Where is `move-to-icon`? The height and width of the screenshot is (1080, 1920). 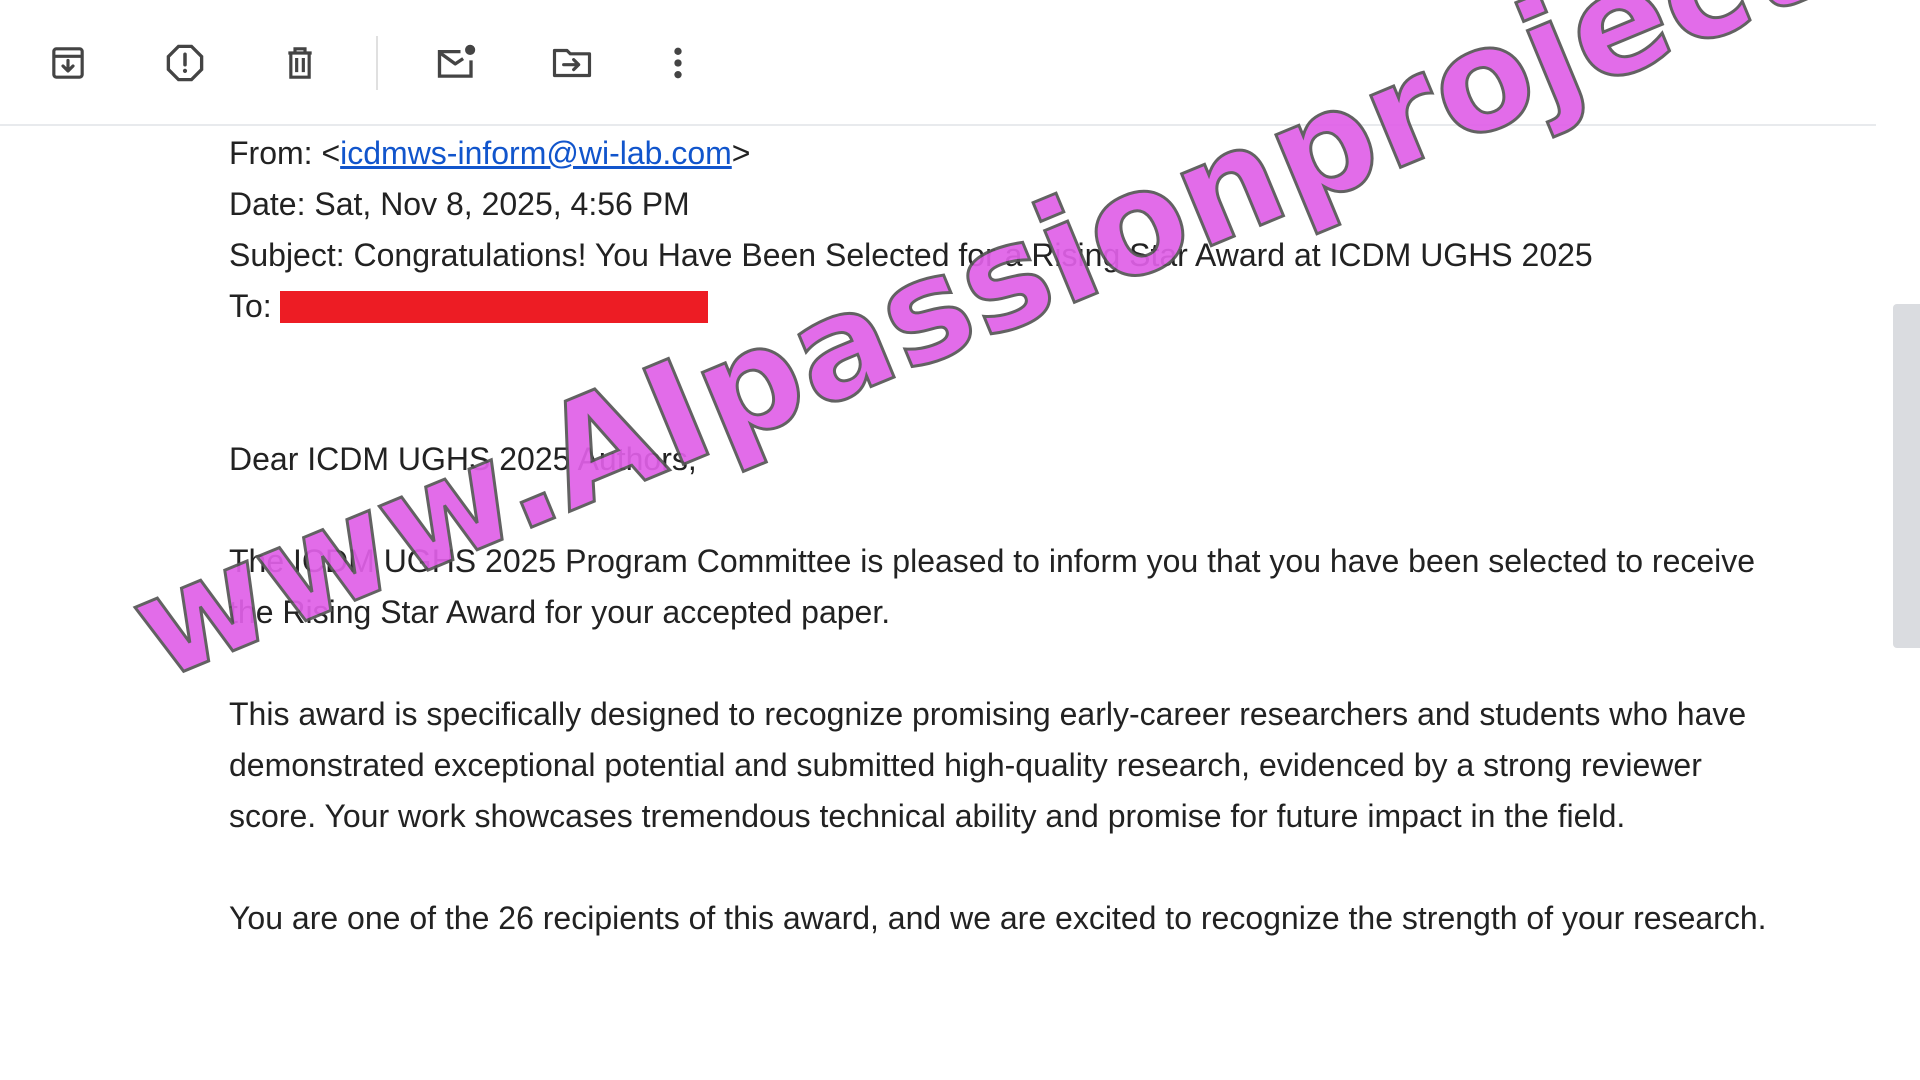
move-to-icon is located at coordinates (572, 63).